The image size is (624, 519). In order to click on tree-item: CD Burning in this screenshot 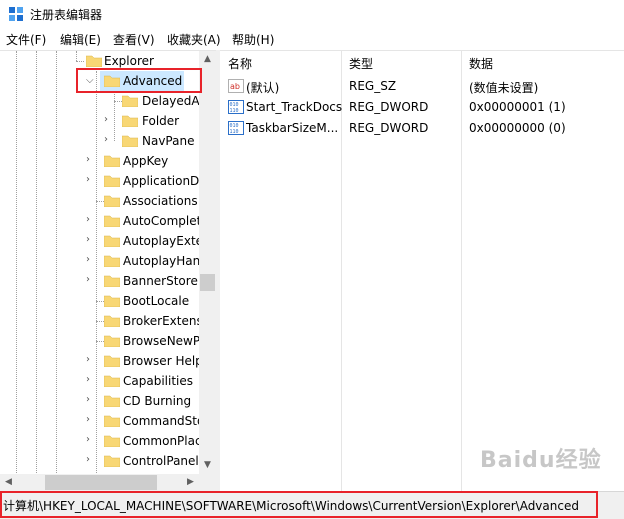, I will do `click(157, 401)`.